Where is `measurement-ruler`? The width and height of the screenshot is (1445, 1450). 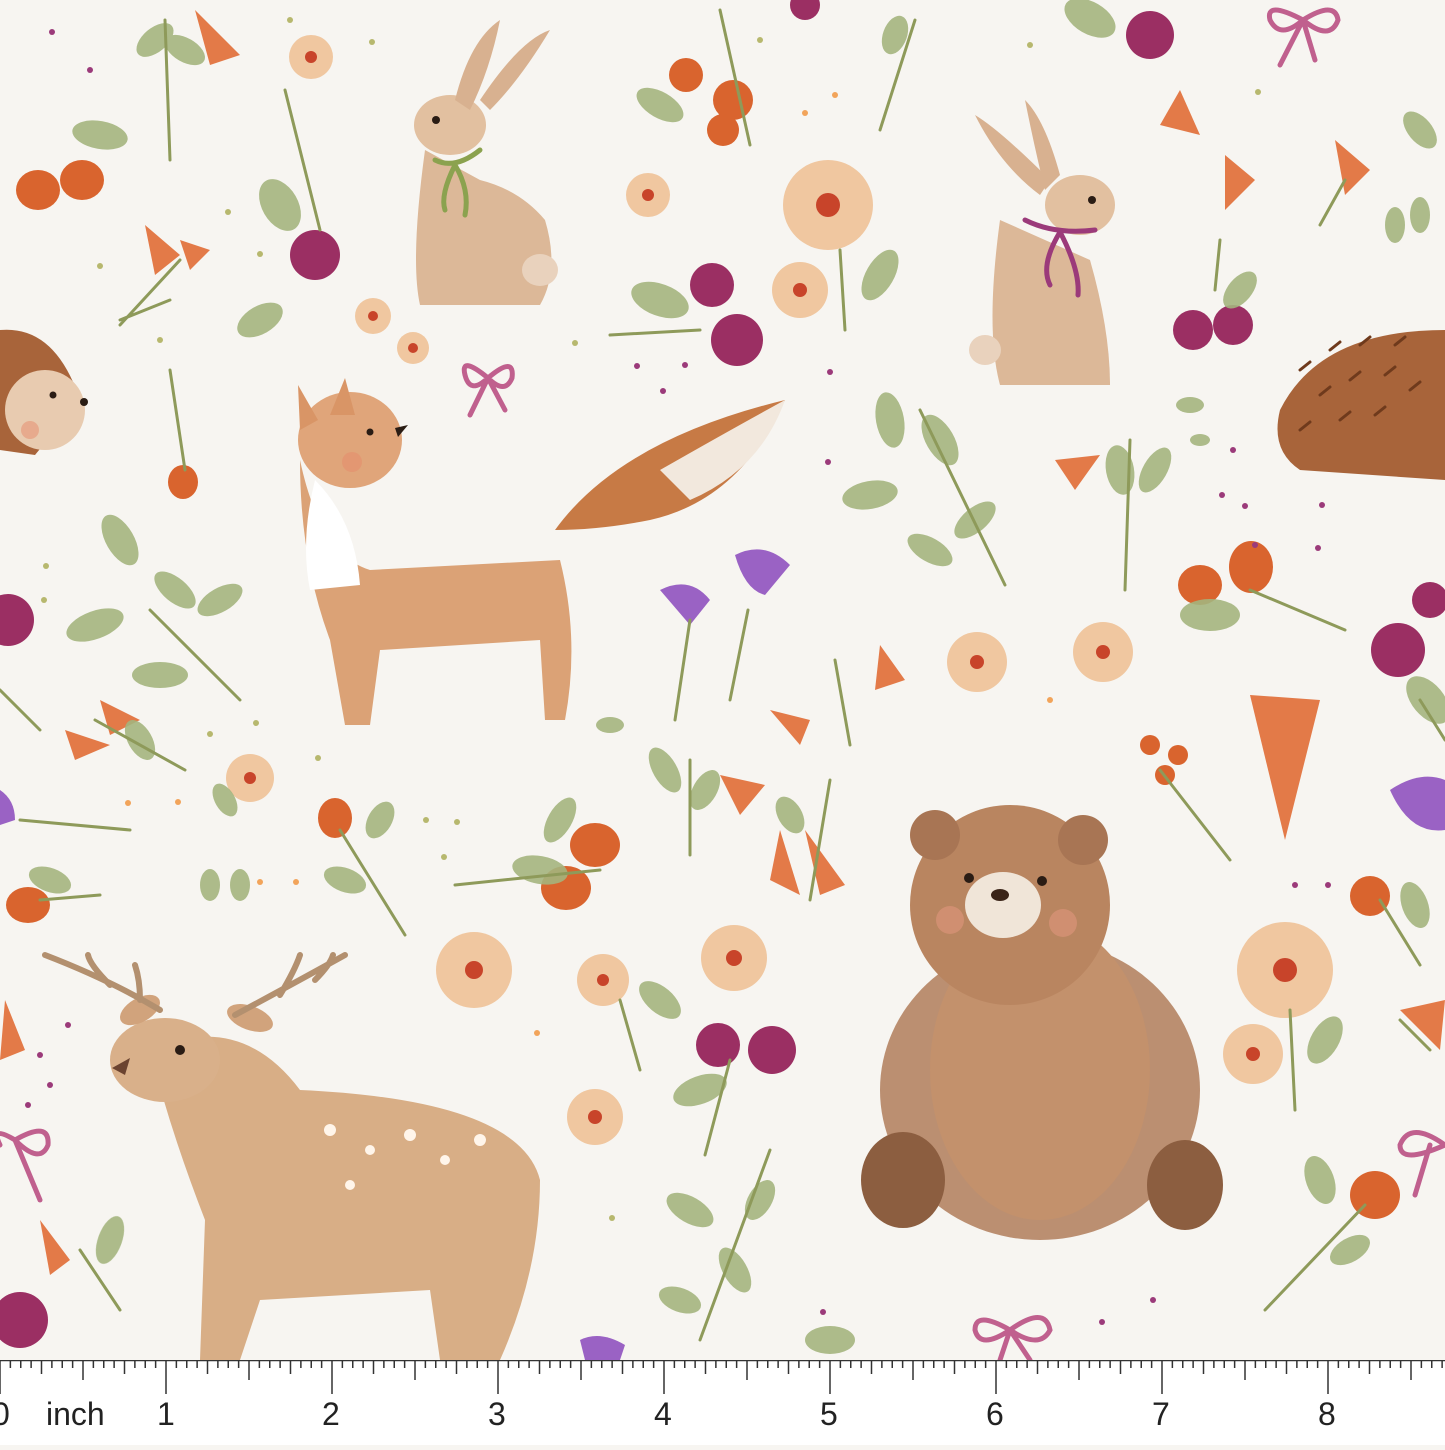 measurement-ruler is located at coordinates (722, 1402).